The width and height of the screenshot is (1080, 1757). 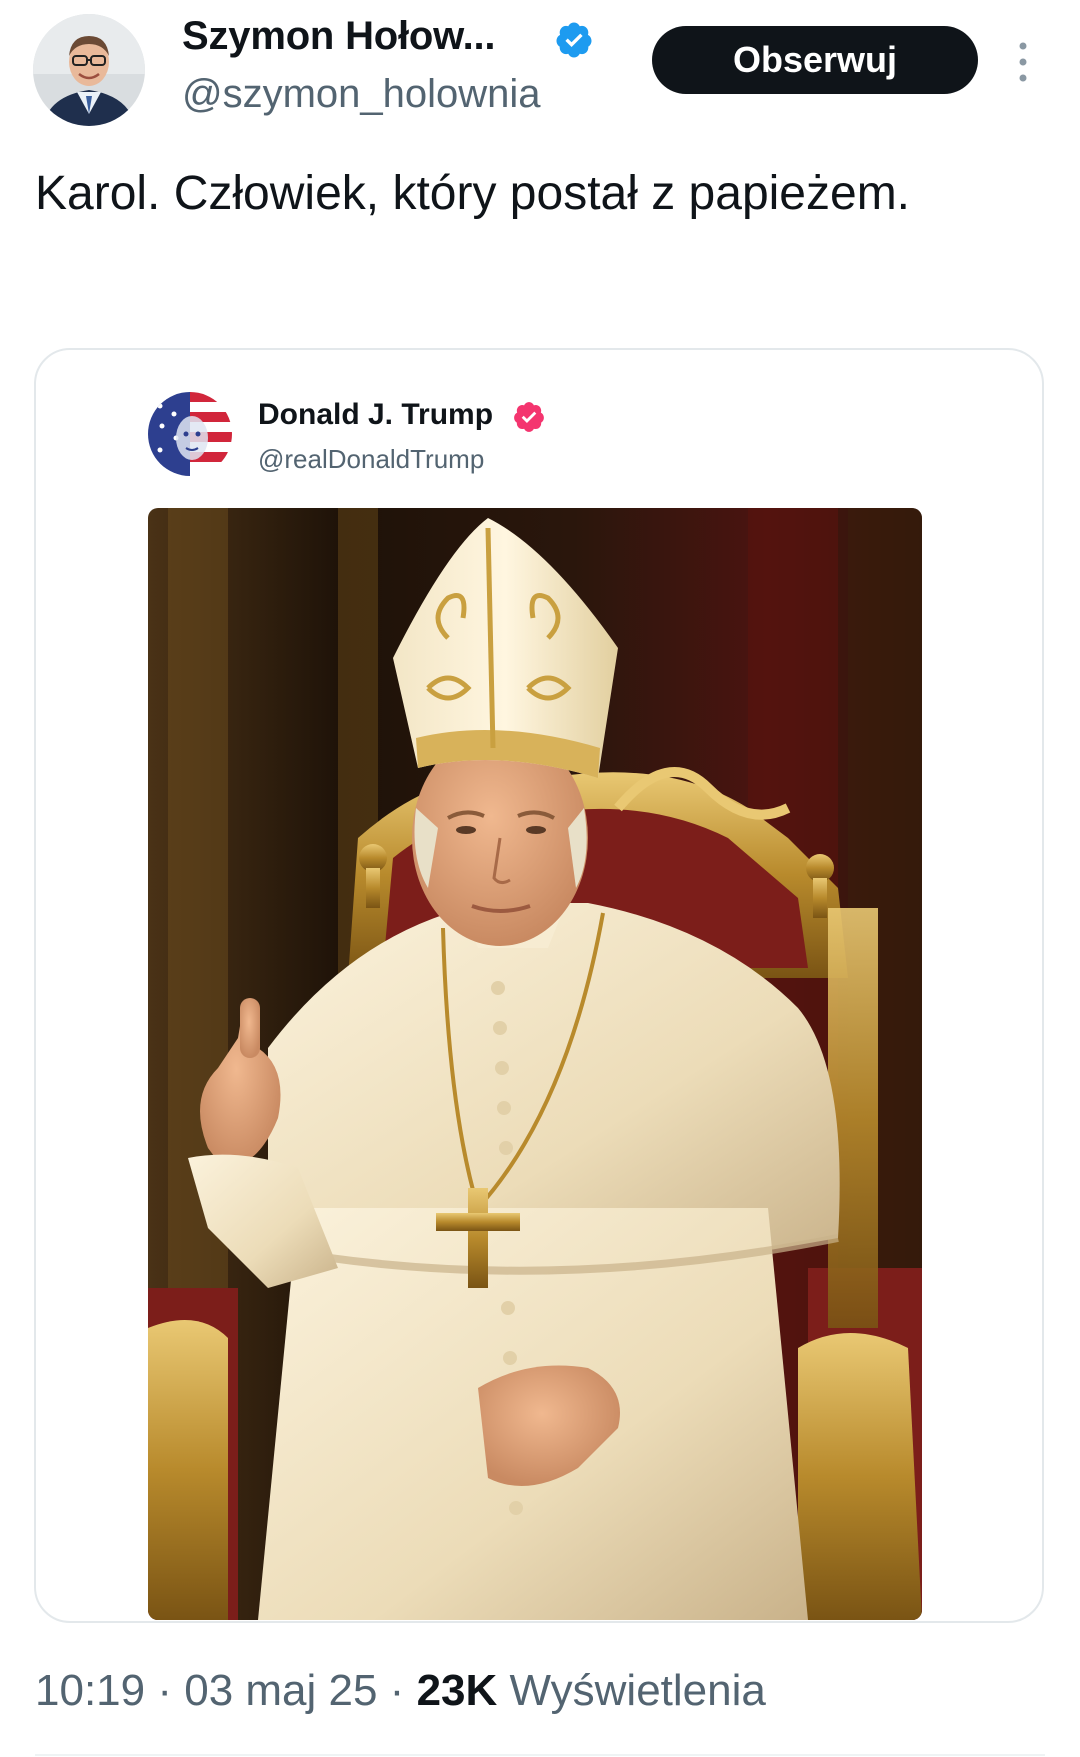 What do you see at coordinates (529, 417) in the screenshot?
I see `quoted-verified-badge-icon` at bounding box center [529, 417].